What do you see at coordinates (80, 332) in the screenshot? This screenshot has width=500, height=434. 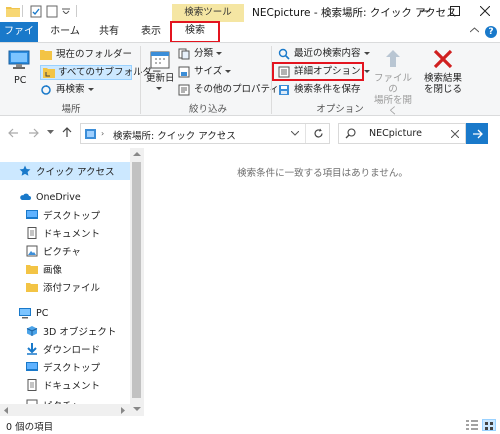 I see `nav-item-label: 3D オブジェクト` at bounding box center [80, 332].